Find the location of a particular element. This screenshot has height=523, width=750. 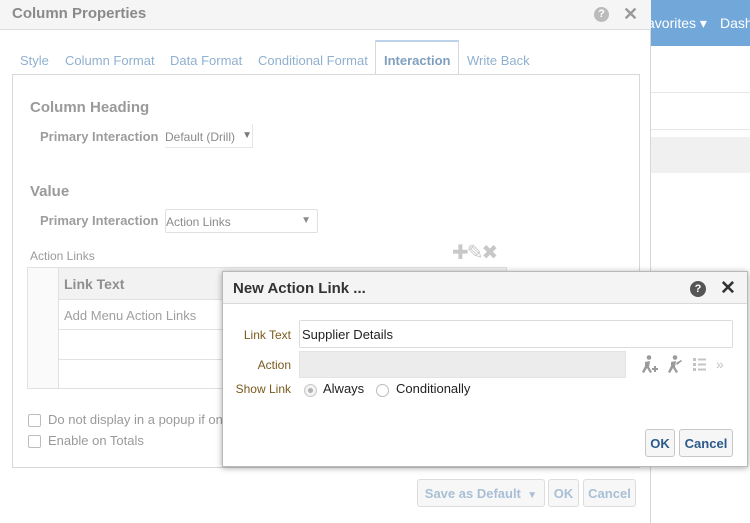

action-icons: » is located at coordinates (682, 365).